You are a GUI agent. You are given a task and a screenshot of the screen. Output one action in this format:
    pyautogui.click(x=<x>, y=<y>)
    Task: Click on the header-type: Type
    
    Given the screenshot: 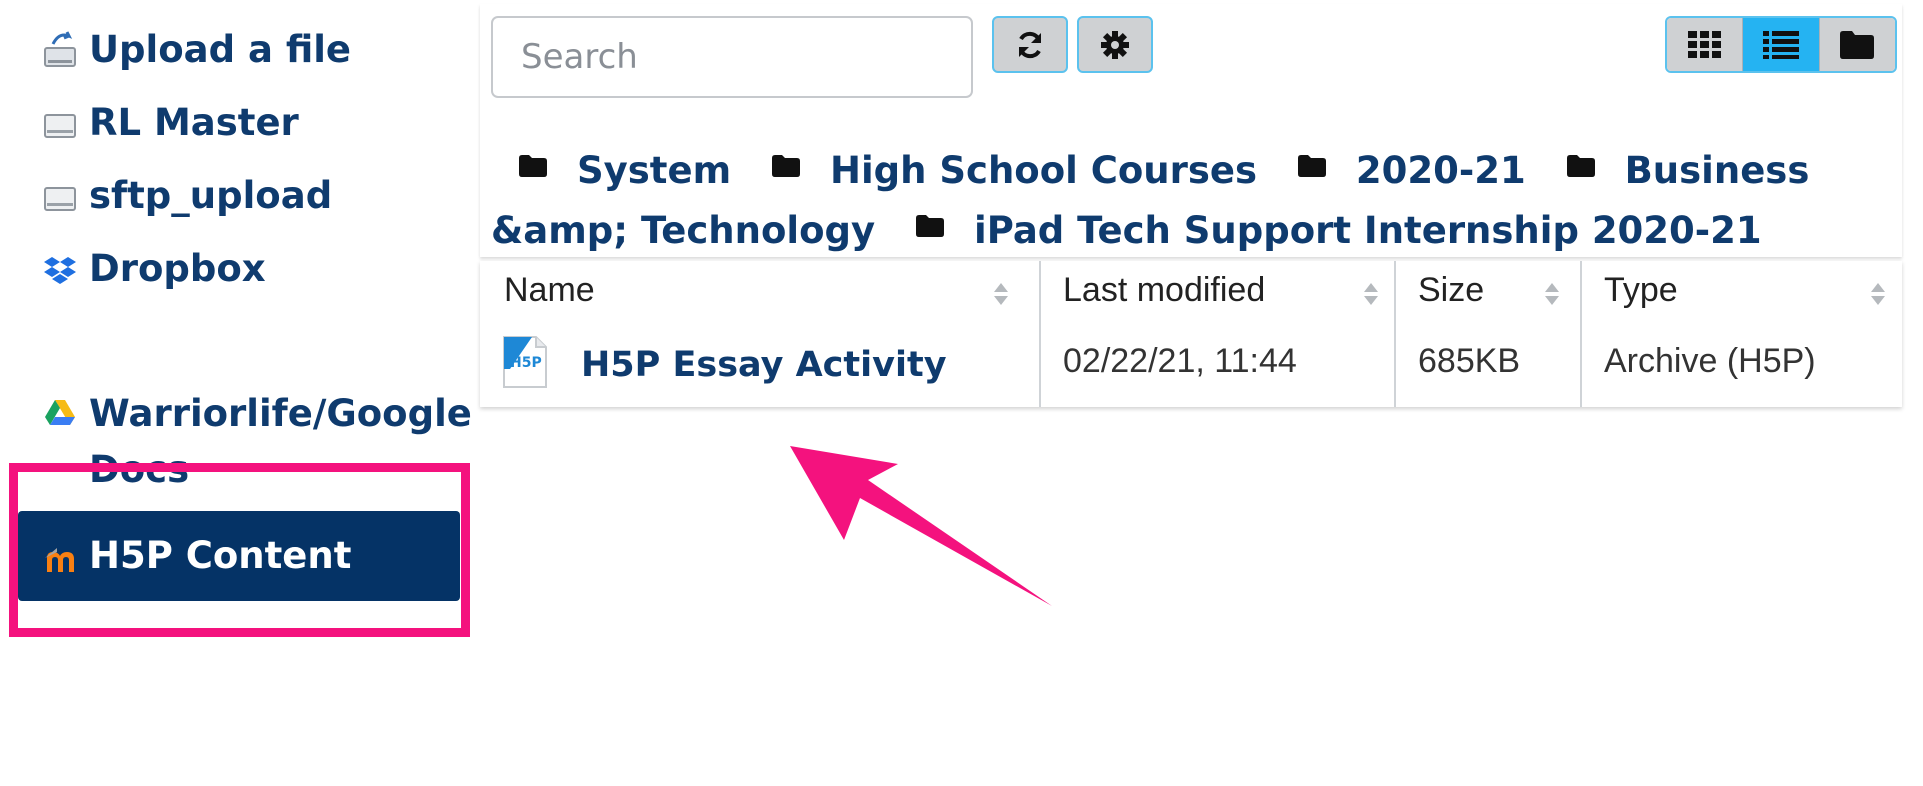 What is the action you would take?
    pyautogui.click(x=1641, y=290)
    